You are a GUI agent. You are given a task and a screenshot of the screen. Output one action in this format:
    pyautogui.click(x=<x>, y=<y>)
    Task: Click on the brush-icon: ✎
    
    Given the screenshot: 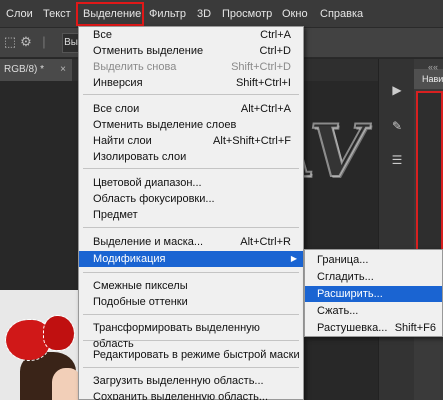 What is the action you would take?
    pyautogui.click(x=397, y=126)
    